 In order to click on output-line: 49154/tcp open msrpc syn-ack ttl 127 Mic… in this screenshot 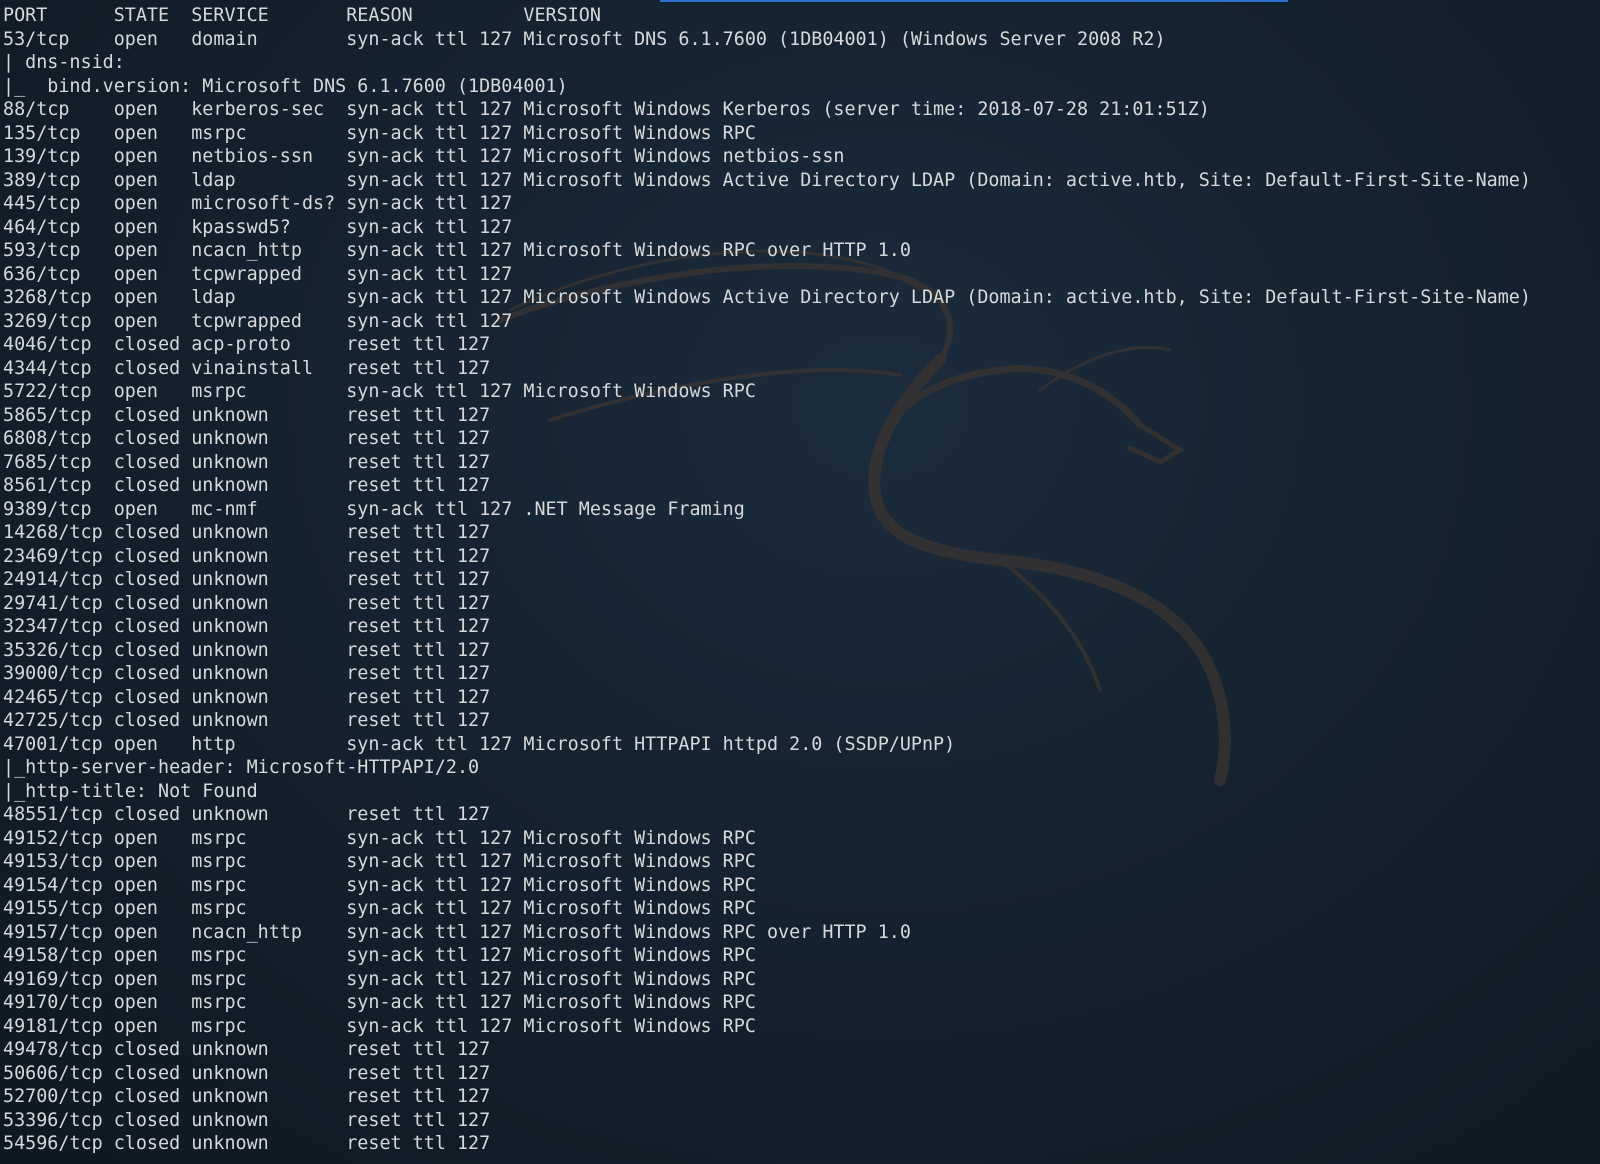, I will do `click(379, 885)`.